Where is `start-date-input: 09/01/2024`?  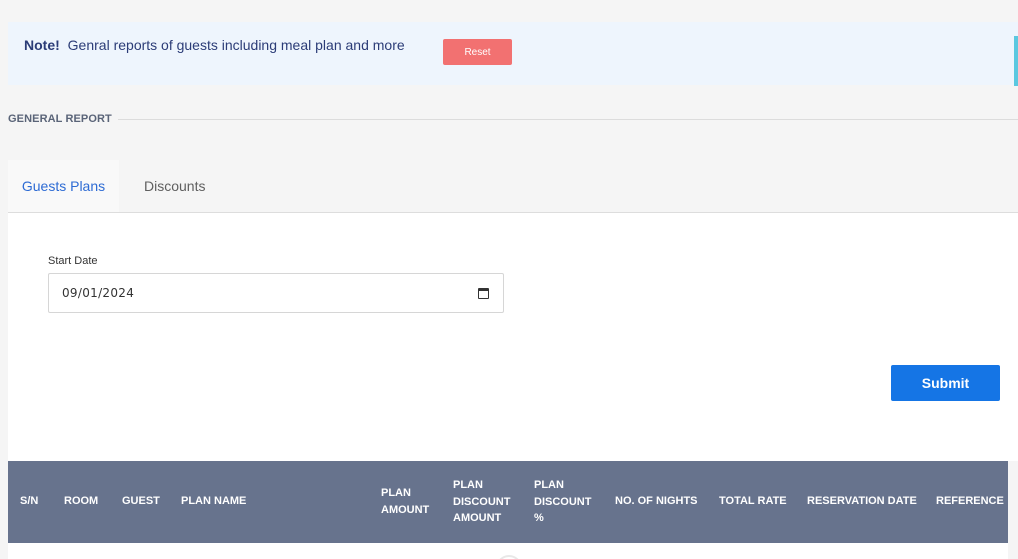
start-date-input: 09/01/2024 is located at coordinates (276, 293).